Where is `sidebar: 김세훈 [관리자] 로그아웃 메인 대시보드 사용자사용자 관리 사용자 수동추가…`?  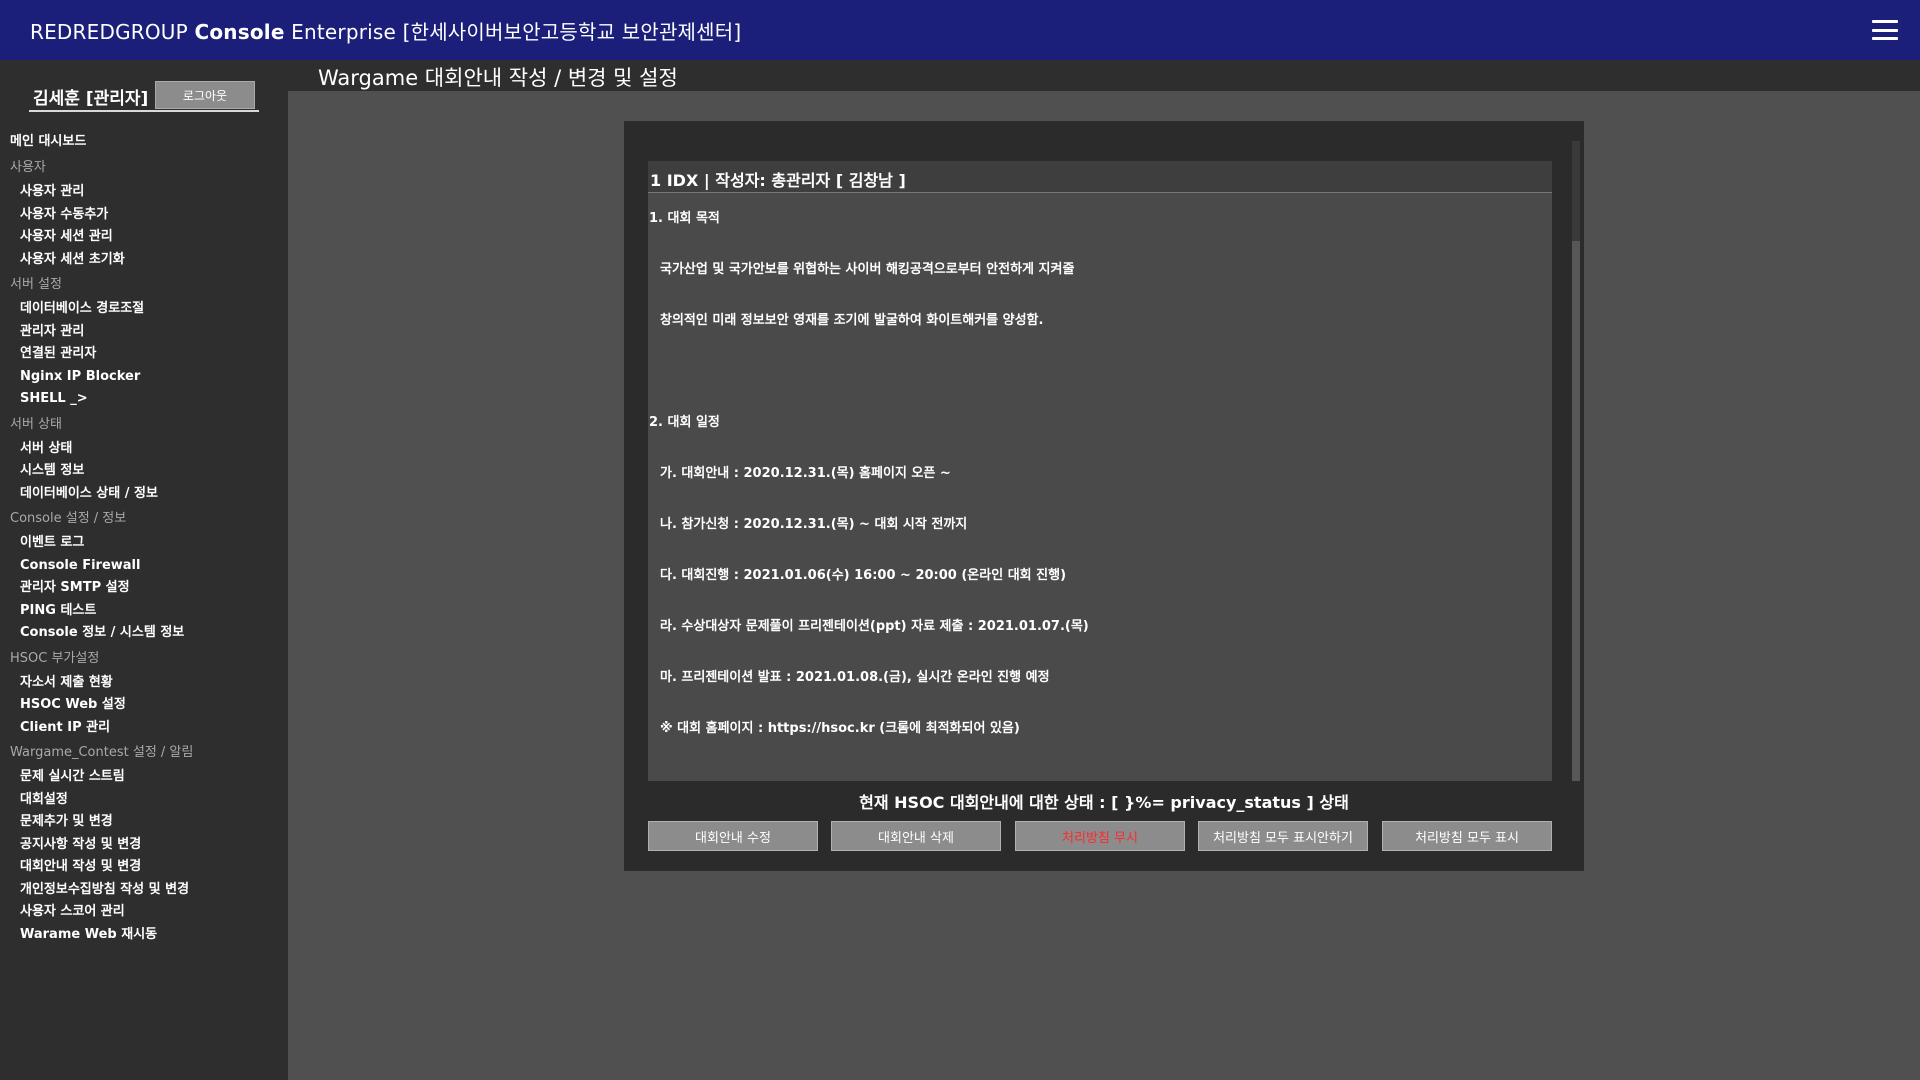 sidebar: 김세훈 [관리자] 로그아웃 메인 대시보드 사용자사용자 관리 사용자 수동추가… is located at coordinates (144, 570).